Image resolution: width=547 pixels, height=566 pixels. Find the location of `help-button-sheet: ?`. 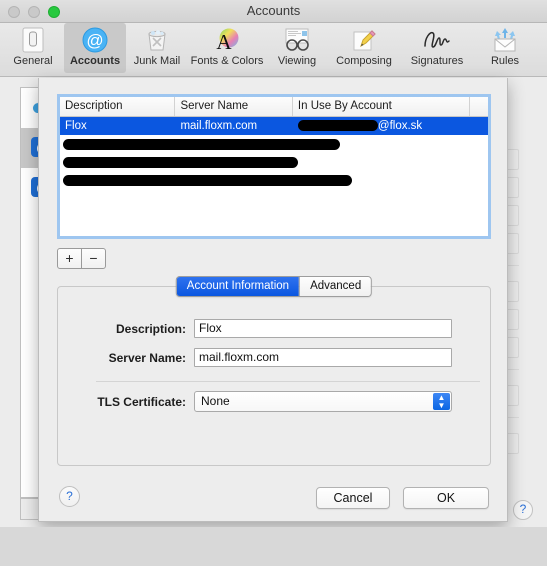

help-button-sheet: ? is located at coordinates (69, 496).